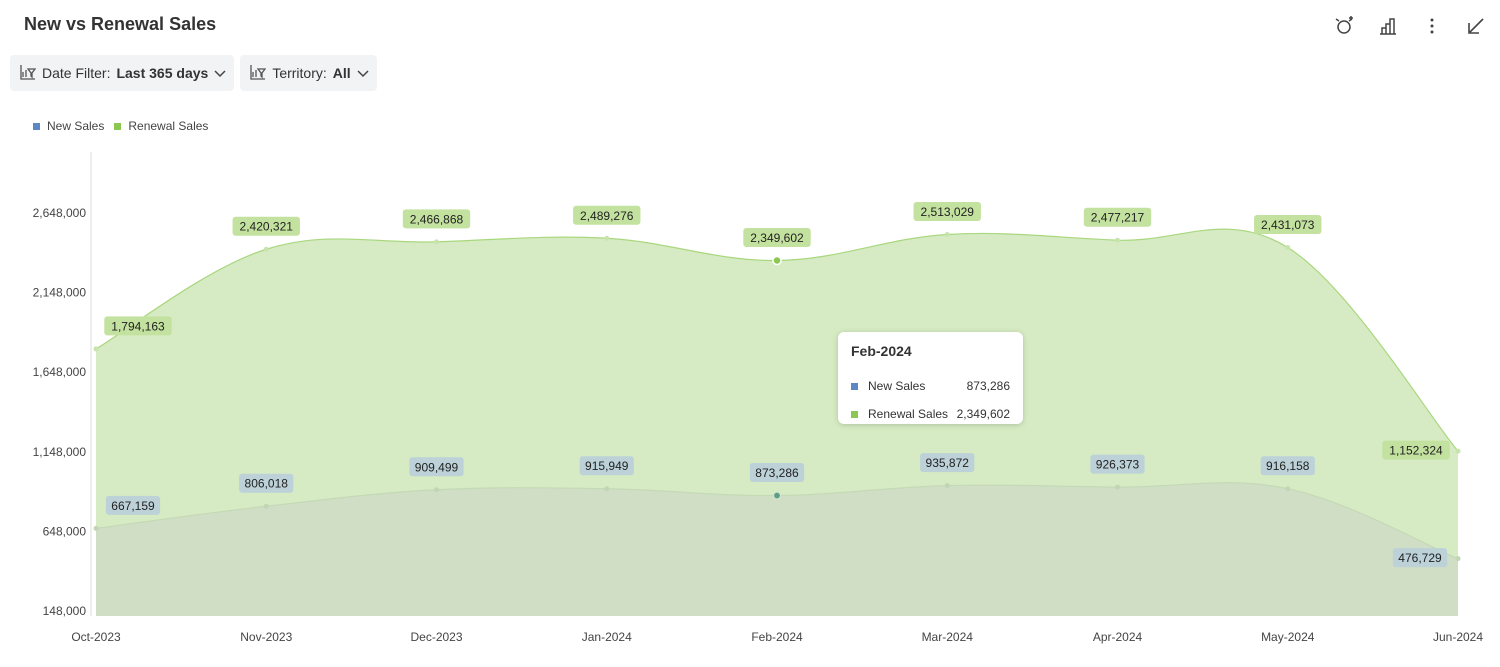  I want to click on x-tick-label: Apr-2024, so click(1118, 637).